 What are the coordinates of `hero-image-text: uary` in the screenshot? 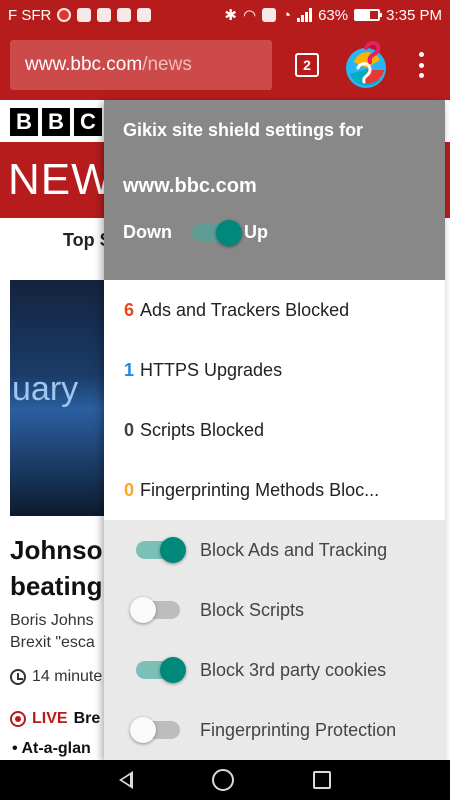 It's located at (45, 389).